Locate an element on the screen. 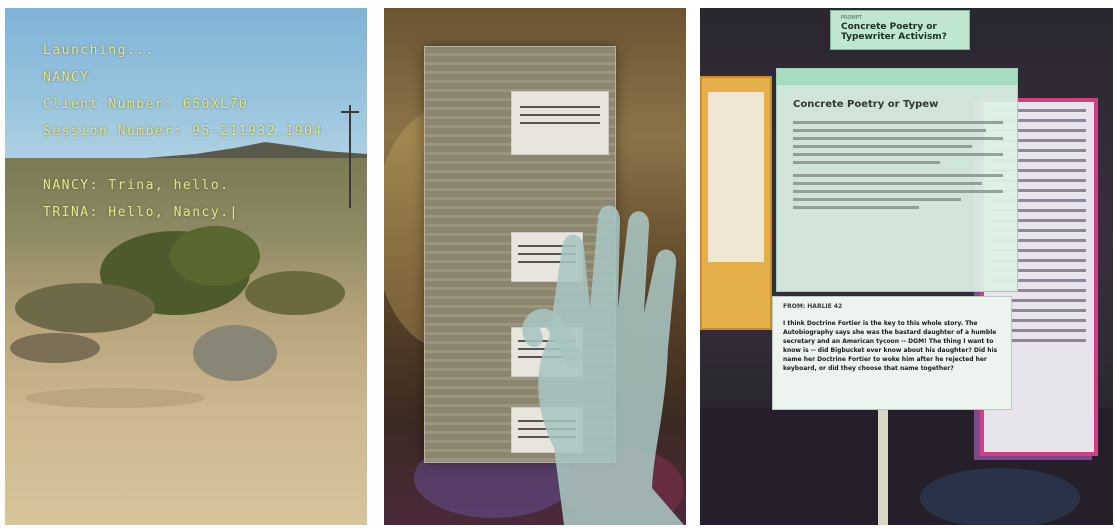 This screenshot has height=530, width=1115. title-prefix: PROMPT is located at coordinates (851, 18).